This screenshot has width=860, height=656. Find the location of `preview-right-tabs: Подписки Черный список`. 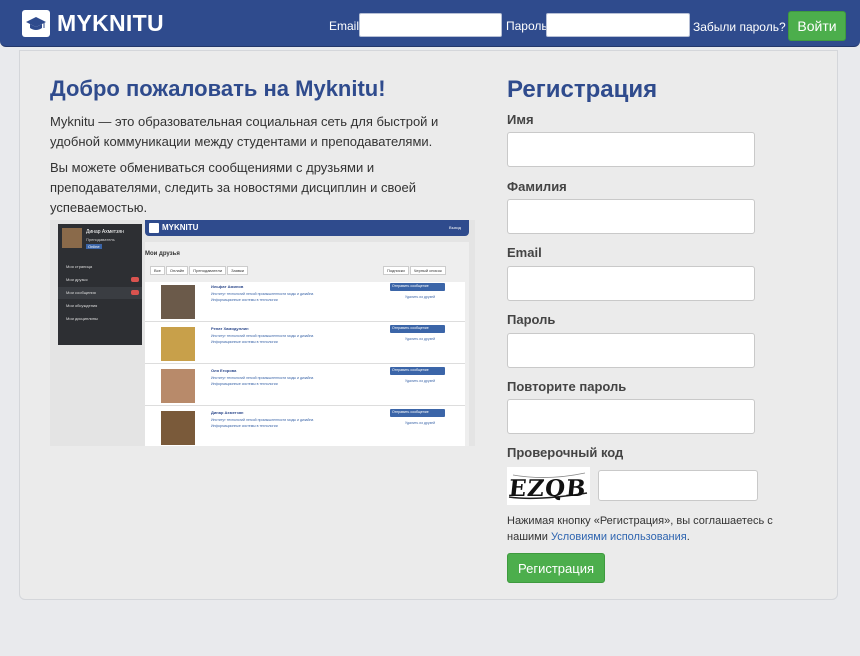

preview-right-tabs: Подписки Черный список is located at coordinates (415, 270).